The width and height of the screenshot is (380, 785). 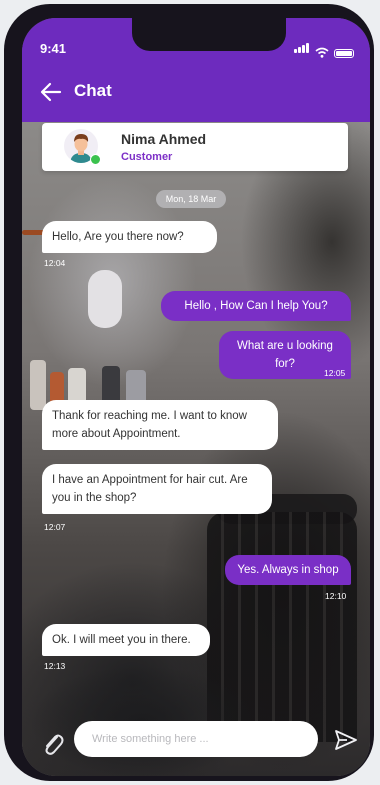 I want to click on message-incoming: Hello, Are you there now?, so click(x=129, y=237).